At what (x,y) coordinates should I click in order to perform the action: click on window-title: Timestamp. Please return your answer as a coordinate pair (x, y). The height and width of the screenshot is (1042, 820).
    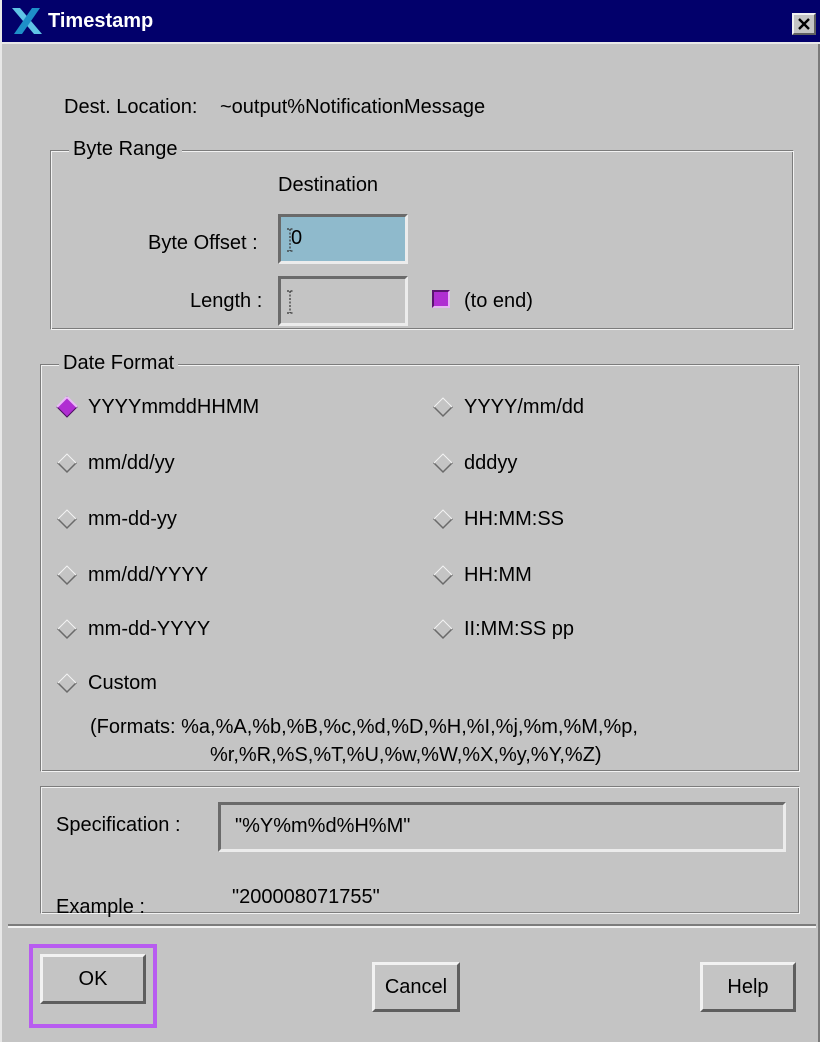
    Looking at the image, I should click on (101, 21).